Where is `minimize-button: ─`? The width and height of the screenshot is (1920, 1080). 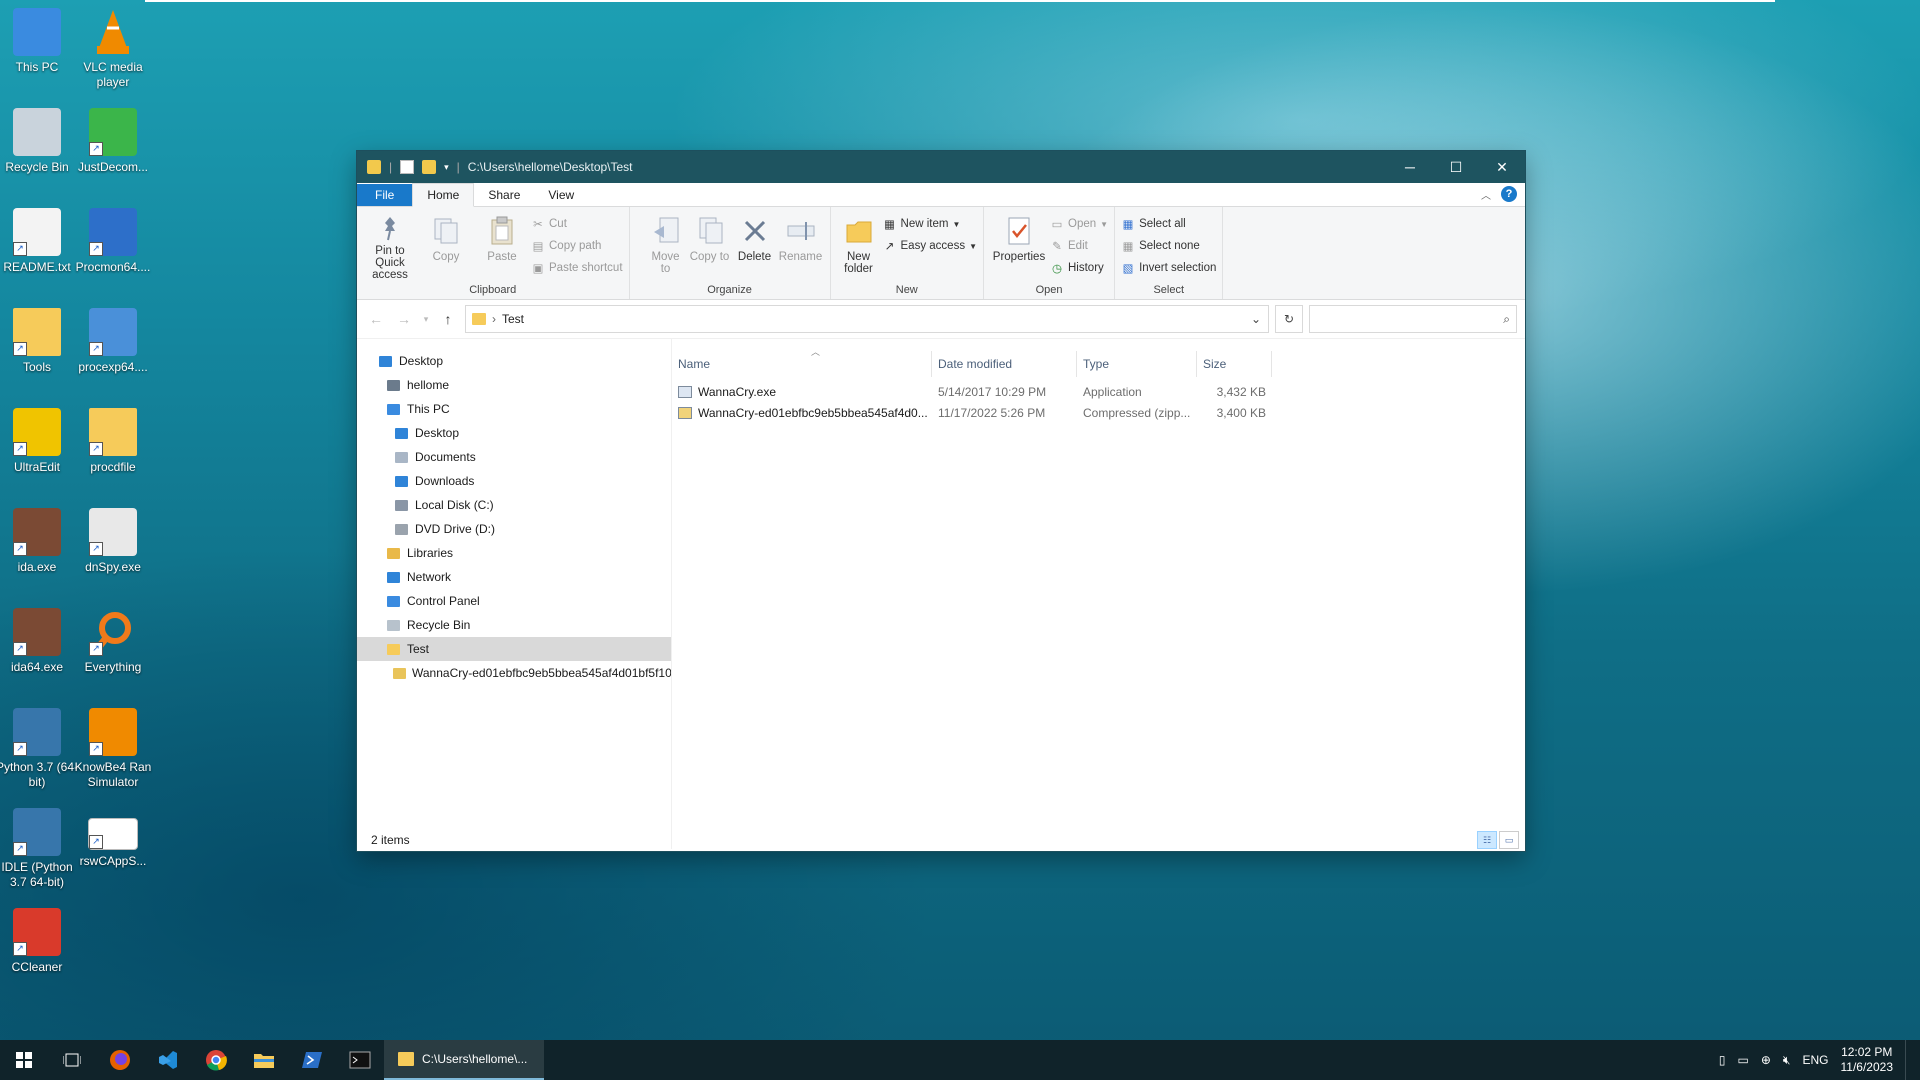
minimize-button: ─ is located at coordinates (1410, 167).